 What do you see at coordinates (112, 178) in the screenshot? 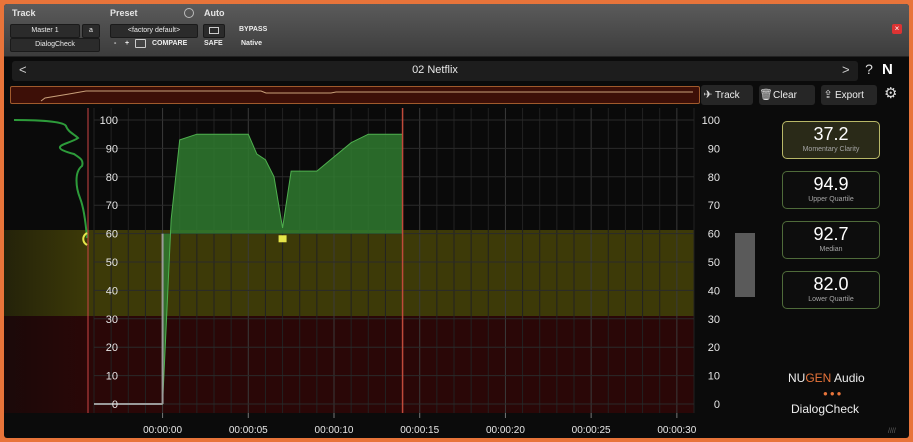
I see `y-tick-label-left: 80` at bounding box center [112, 178].